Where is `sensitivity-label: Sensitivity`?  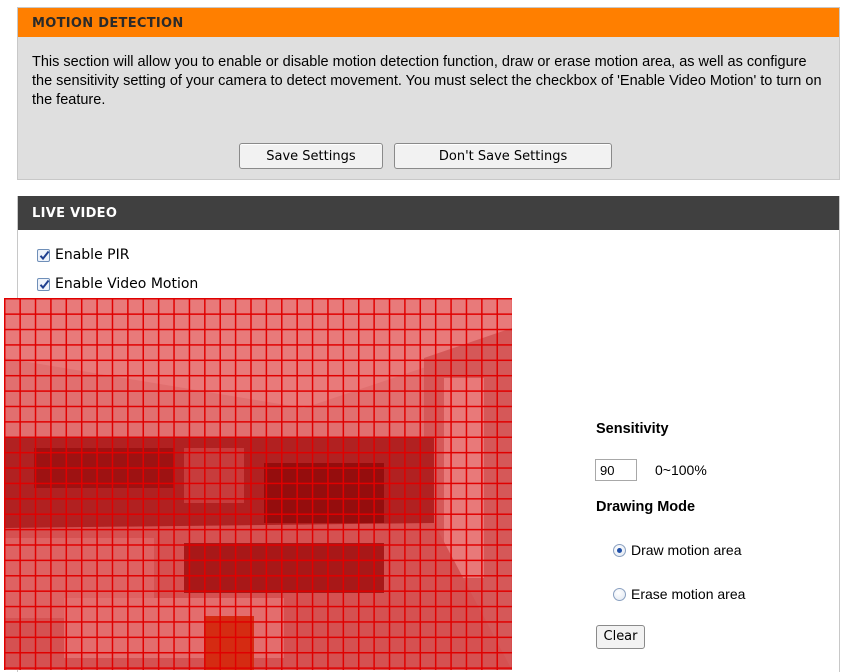 sensitivity-label: Sensitivity is located at coordinates (632, 429).